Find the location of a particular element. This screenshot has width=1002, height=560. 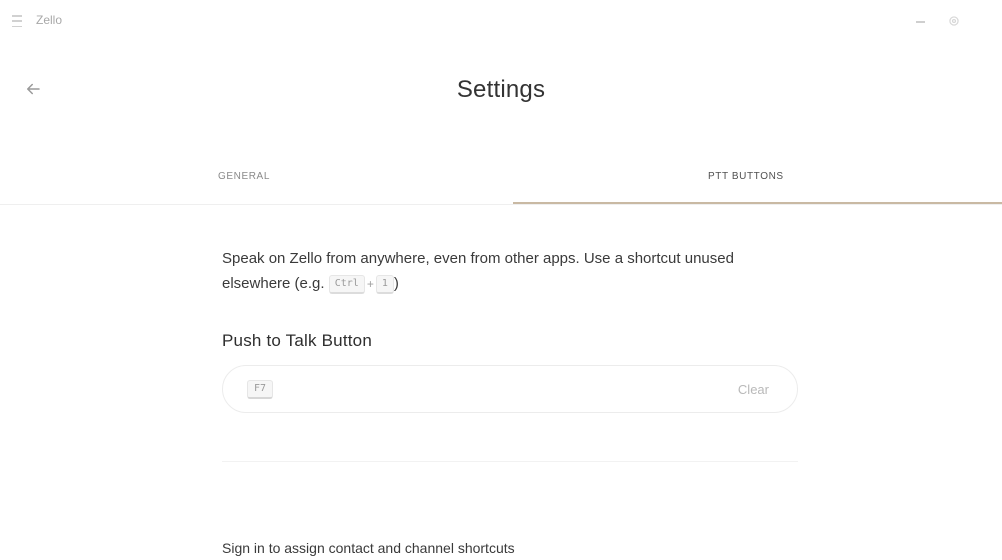

clear-shortcut-button: Clear is located at coordinates (753, 389).